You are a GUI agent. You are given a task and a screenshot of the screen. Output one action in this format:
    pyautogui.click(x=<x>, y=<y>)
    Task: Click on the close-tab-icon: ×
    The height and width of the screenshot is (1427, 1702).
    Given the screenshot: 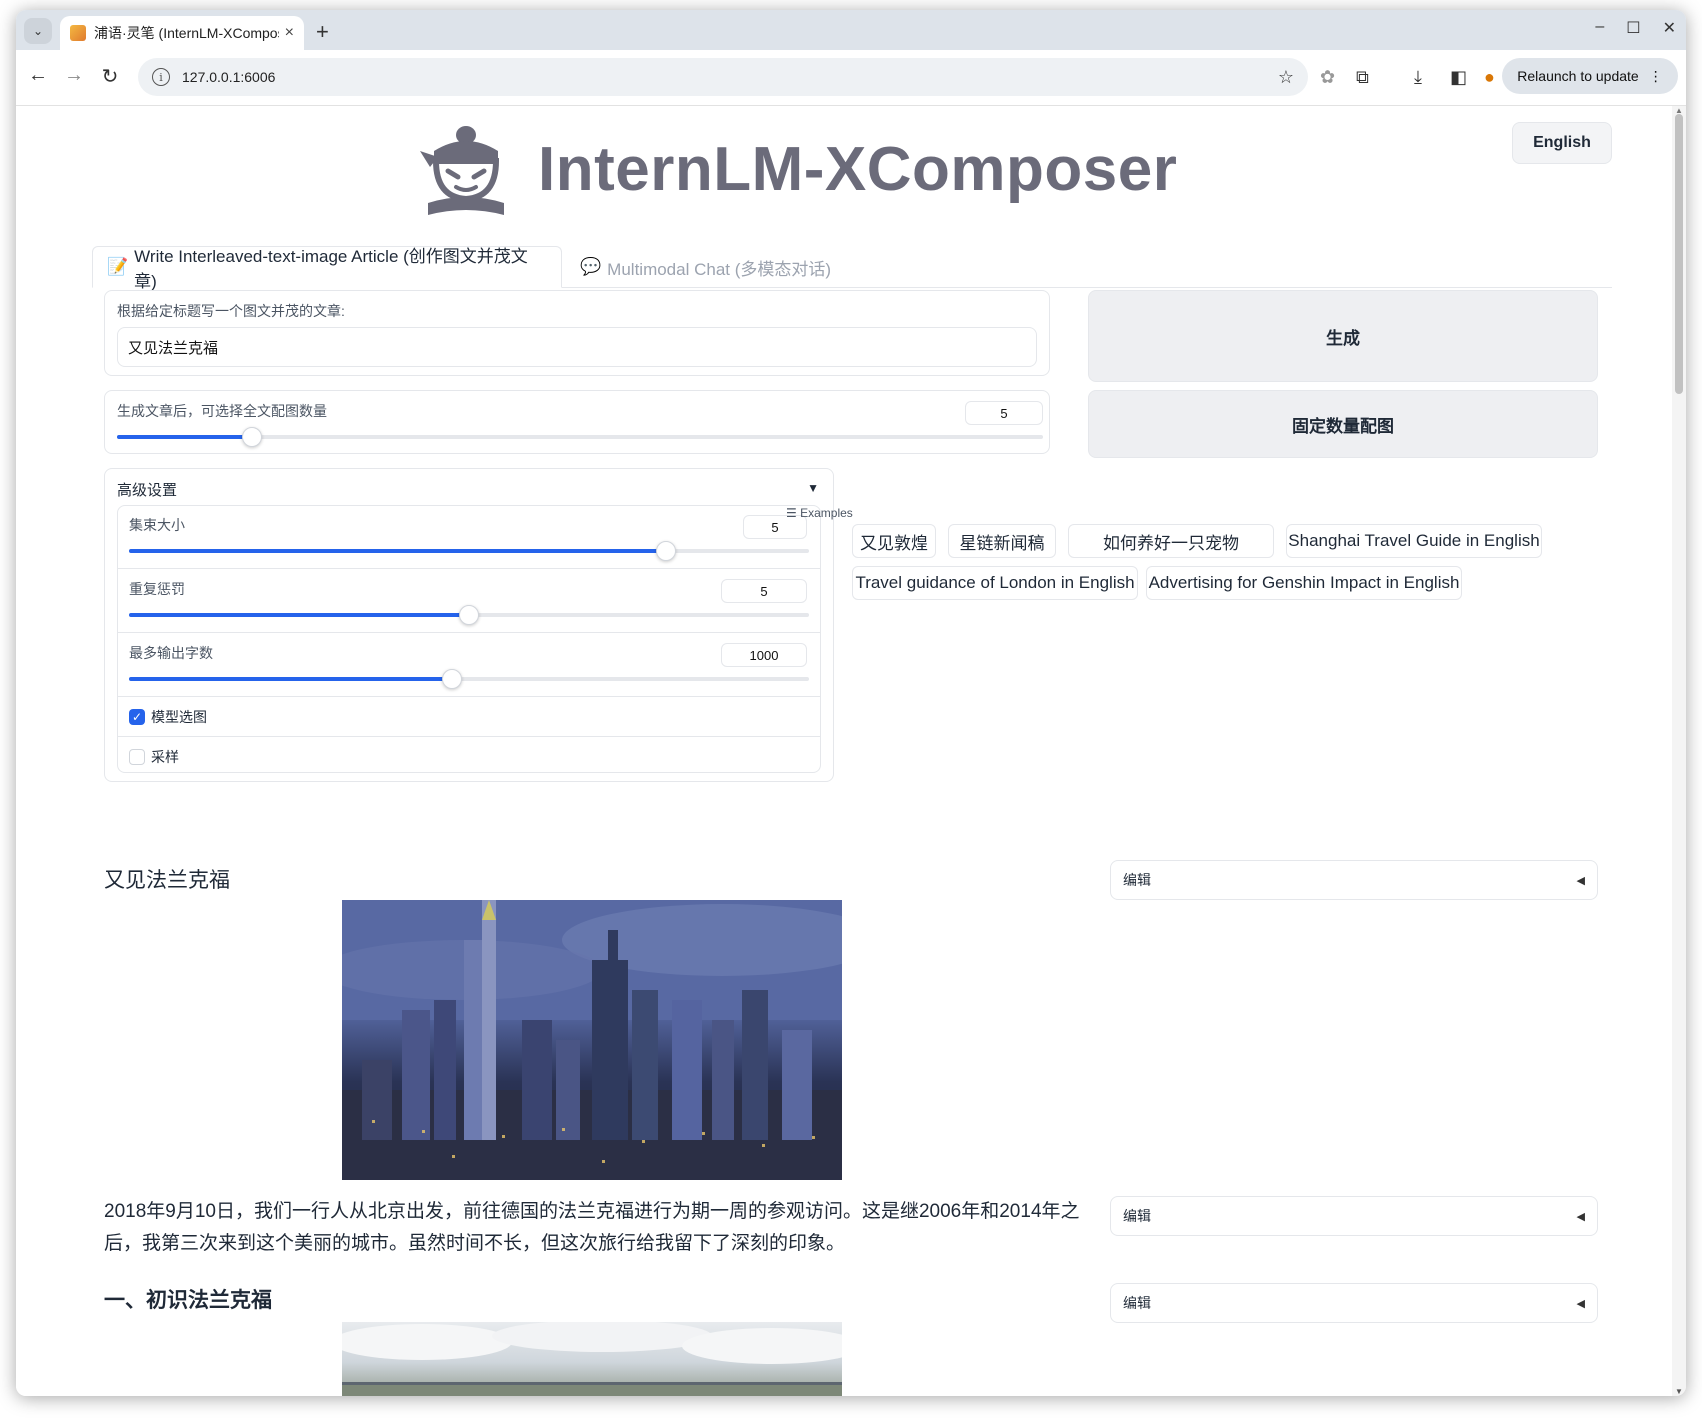 What is the action you would take?
    pyautogui.click(x=289, y=33)
    